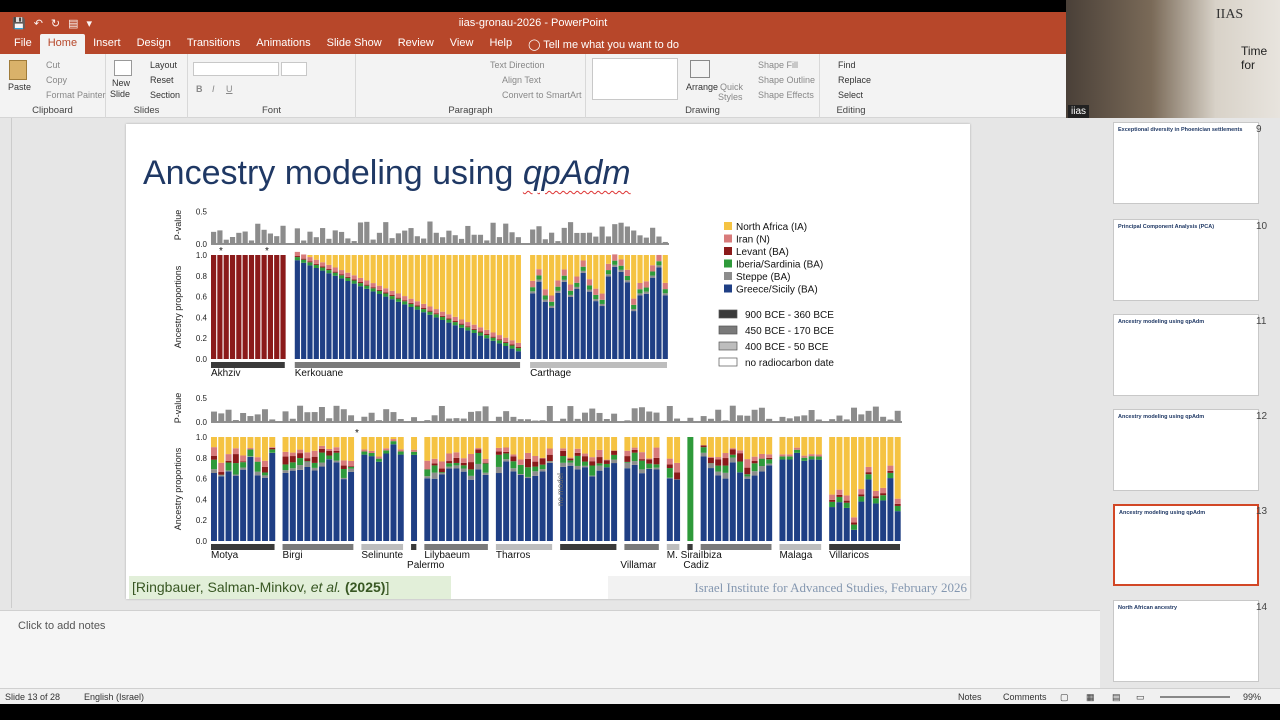 The height and width of the screenshot is (720, 1280). What do you see at coordinates (162, 80) in the screenshot?
I see `reset-button: Reset` at bounding box center [162, 80].